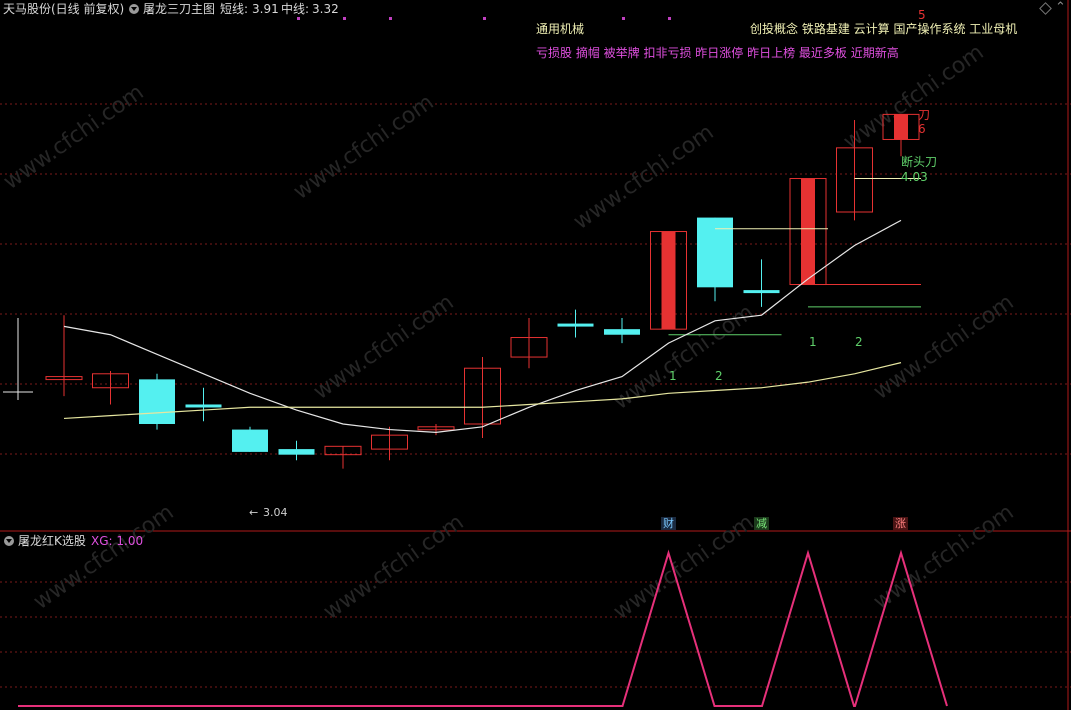 The image size is (1071, 710). What do you see at coordinates (295, 9) in the screenshot?
I see `mid-line-label: 中线:` at bounding box center [295, 9].